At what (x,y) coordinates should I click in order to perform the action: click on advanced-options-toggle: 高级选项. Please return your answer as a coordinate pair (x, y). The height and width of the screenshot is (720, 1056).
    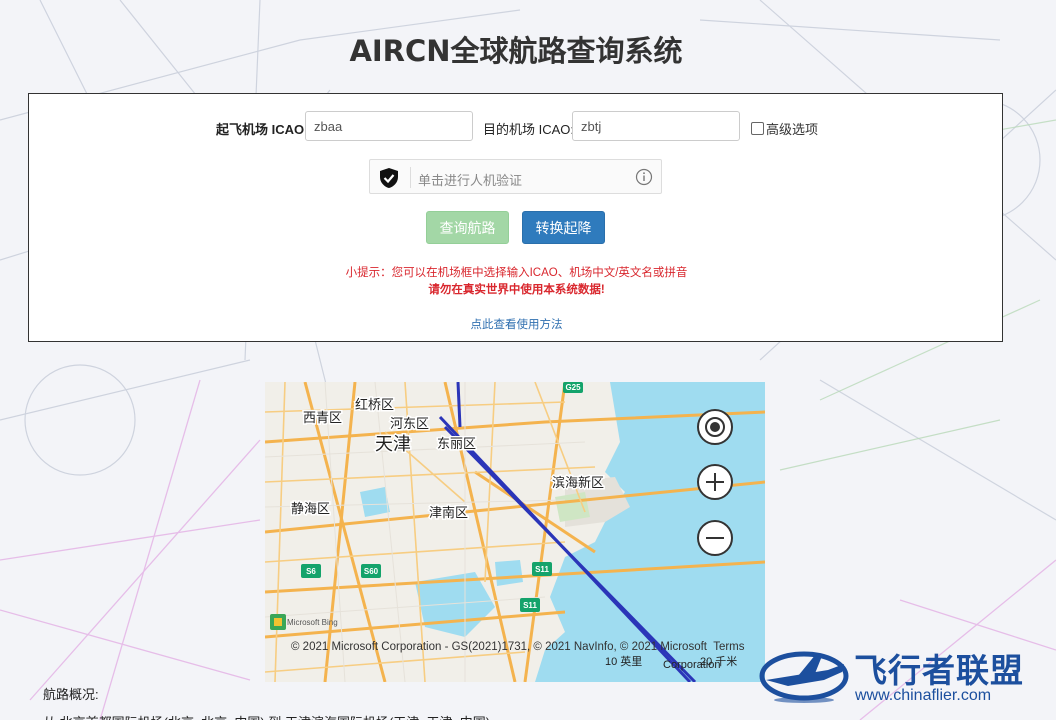
    Looking at the image, I should click on (784, 128).